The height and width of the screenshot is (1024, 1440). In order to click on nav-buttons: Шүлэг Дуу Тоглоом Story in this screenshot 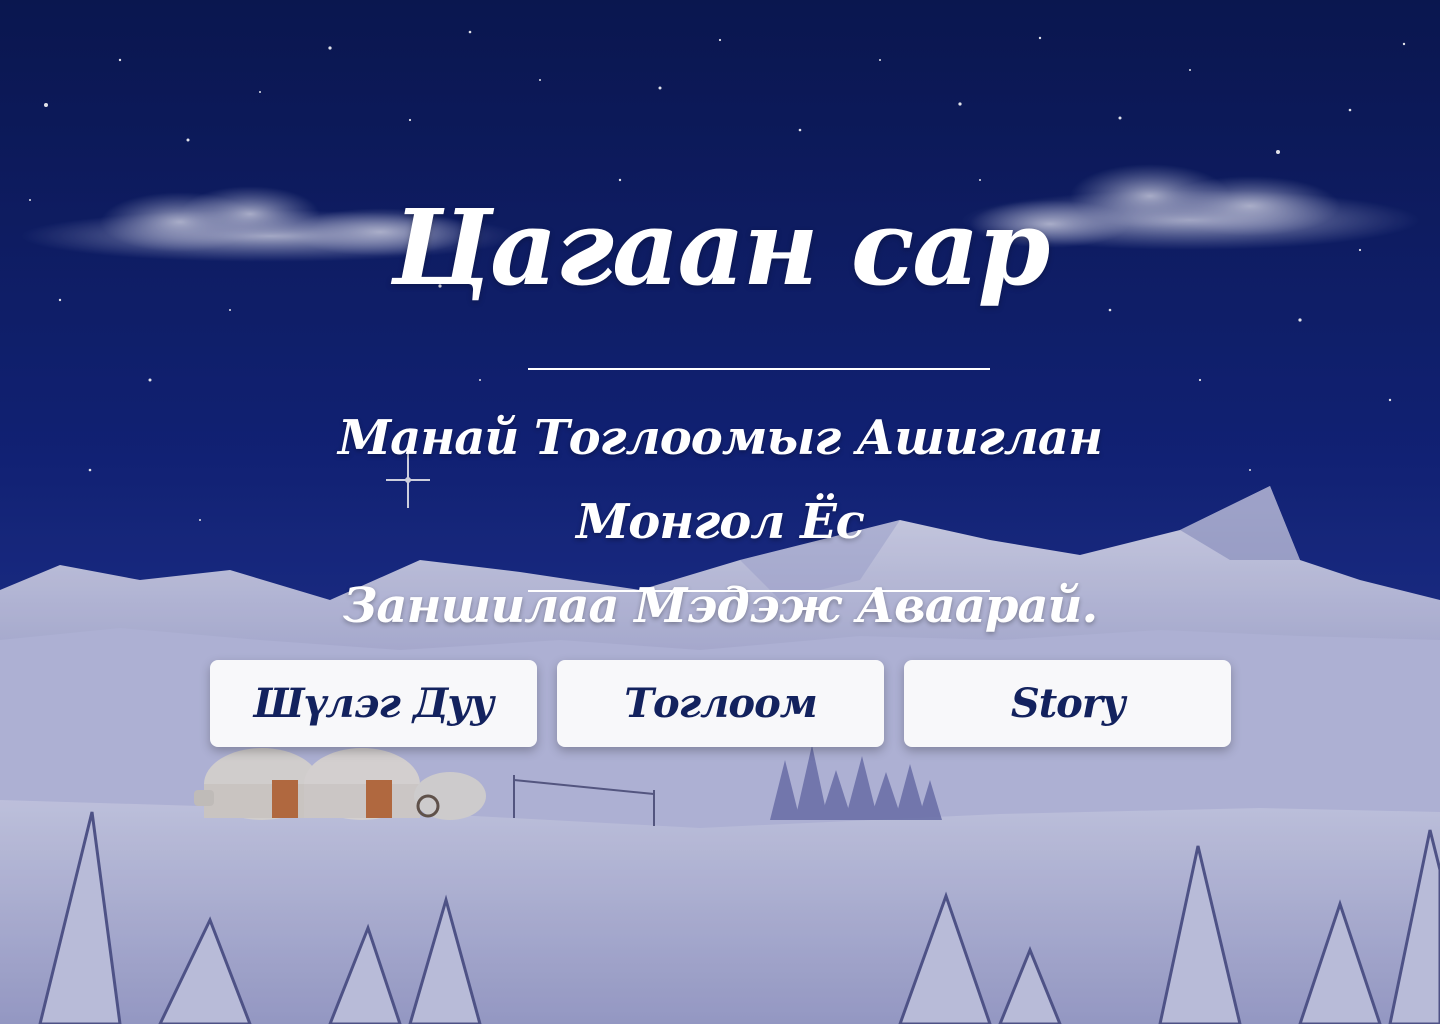, I will do `click(720, 703)`.